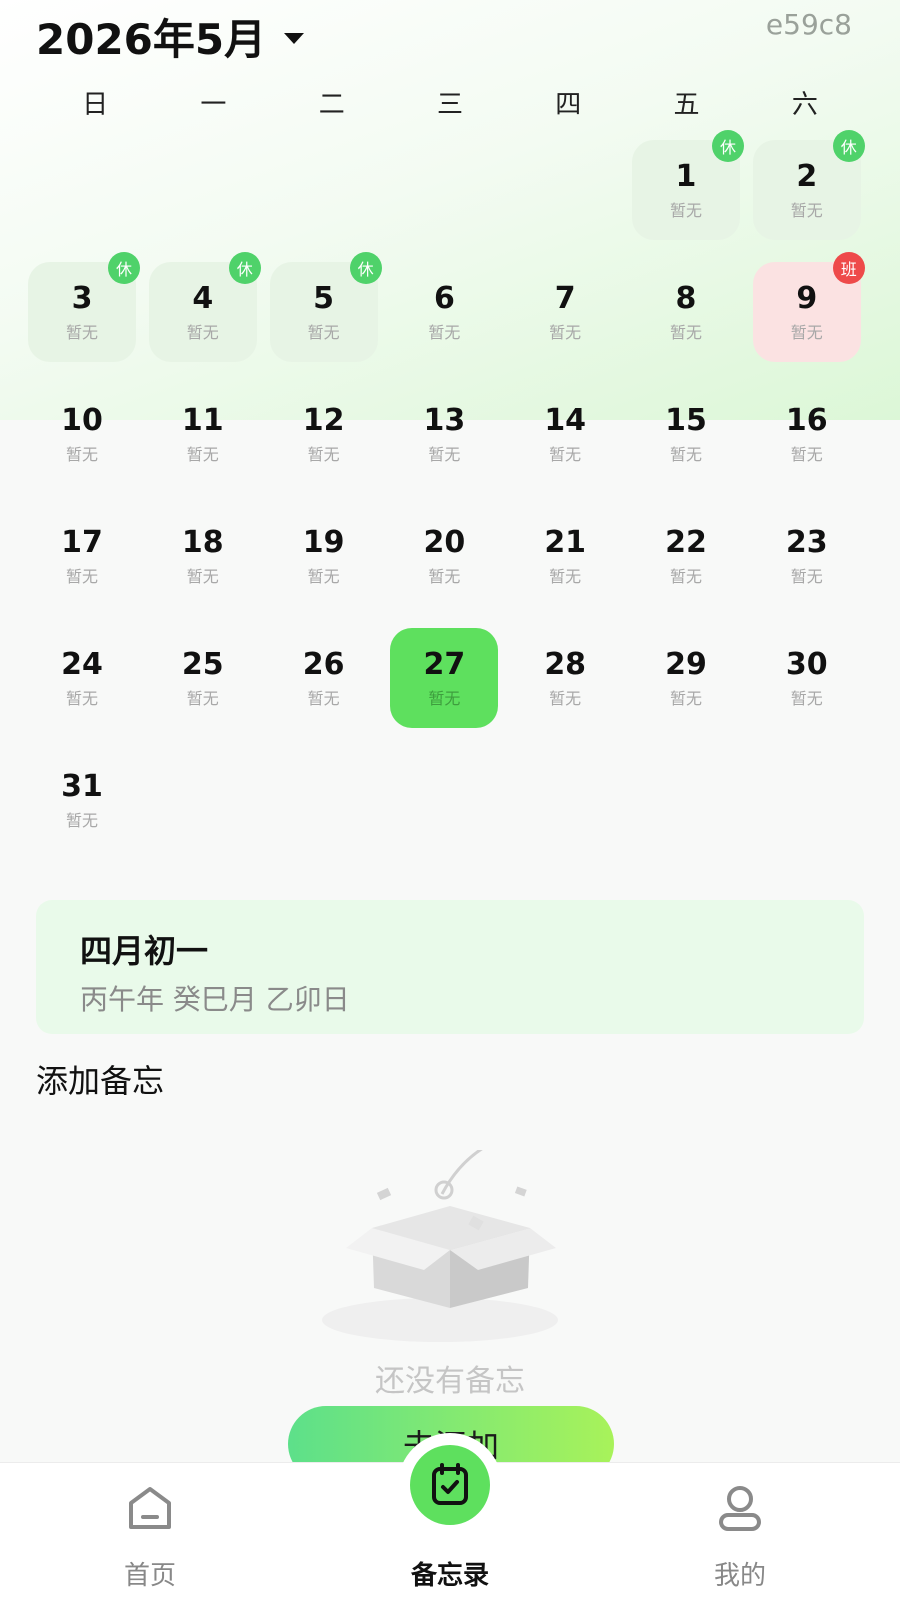  I want to click on calendar-day: 17 暂无, so click(82, 556).